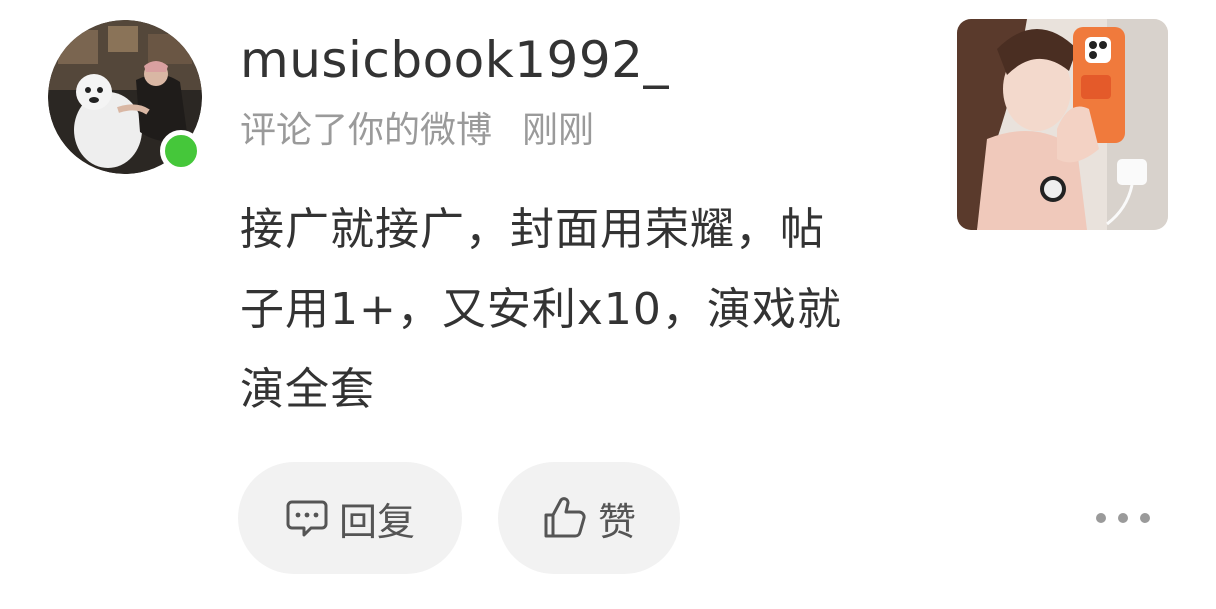 The width and height of the screenshot is (1216, 609). I want to click on action-bar: 回复 赞, so click(459, 518).